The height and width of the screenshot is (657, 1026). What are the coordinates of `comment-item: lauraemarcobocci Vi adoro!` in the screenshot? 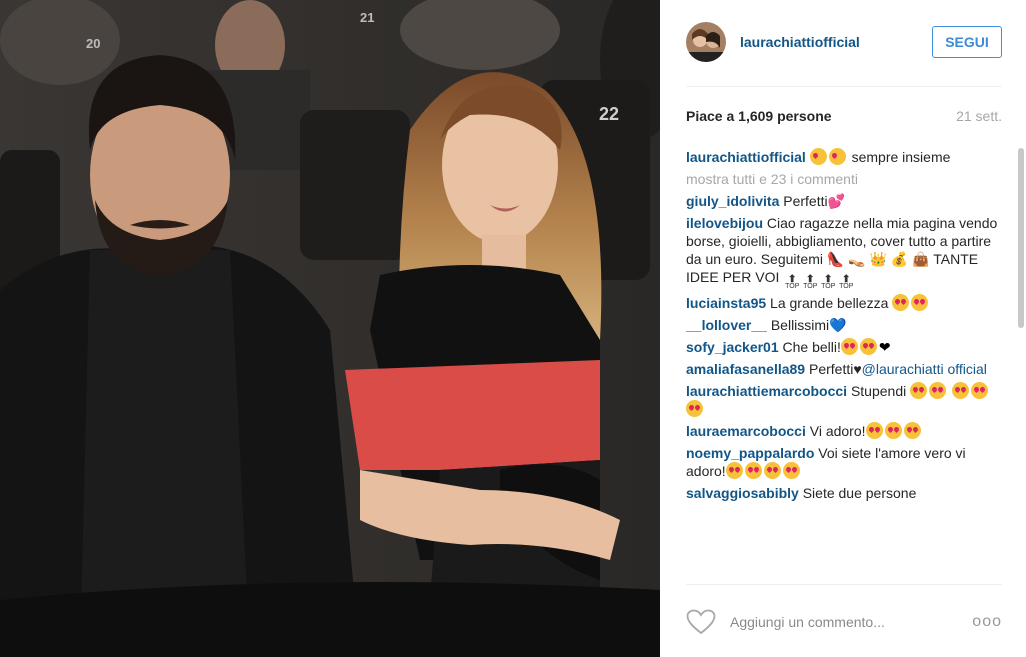 It's located at (844, 431).